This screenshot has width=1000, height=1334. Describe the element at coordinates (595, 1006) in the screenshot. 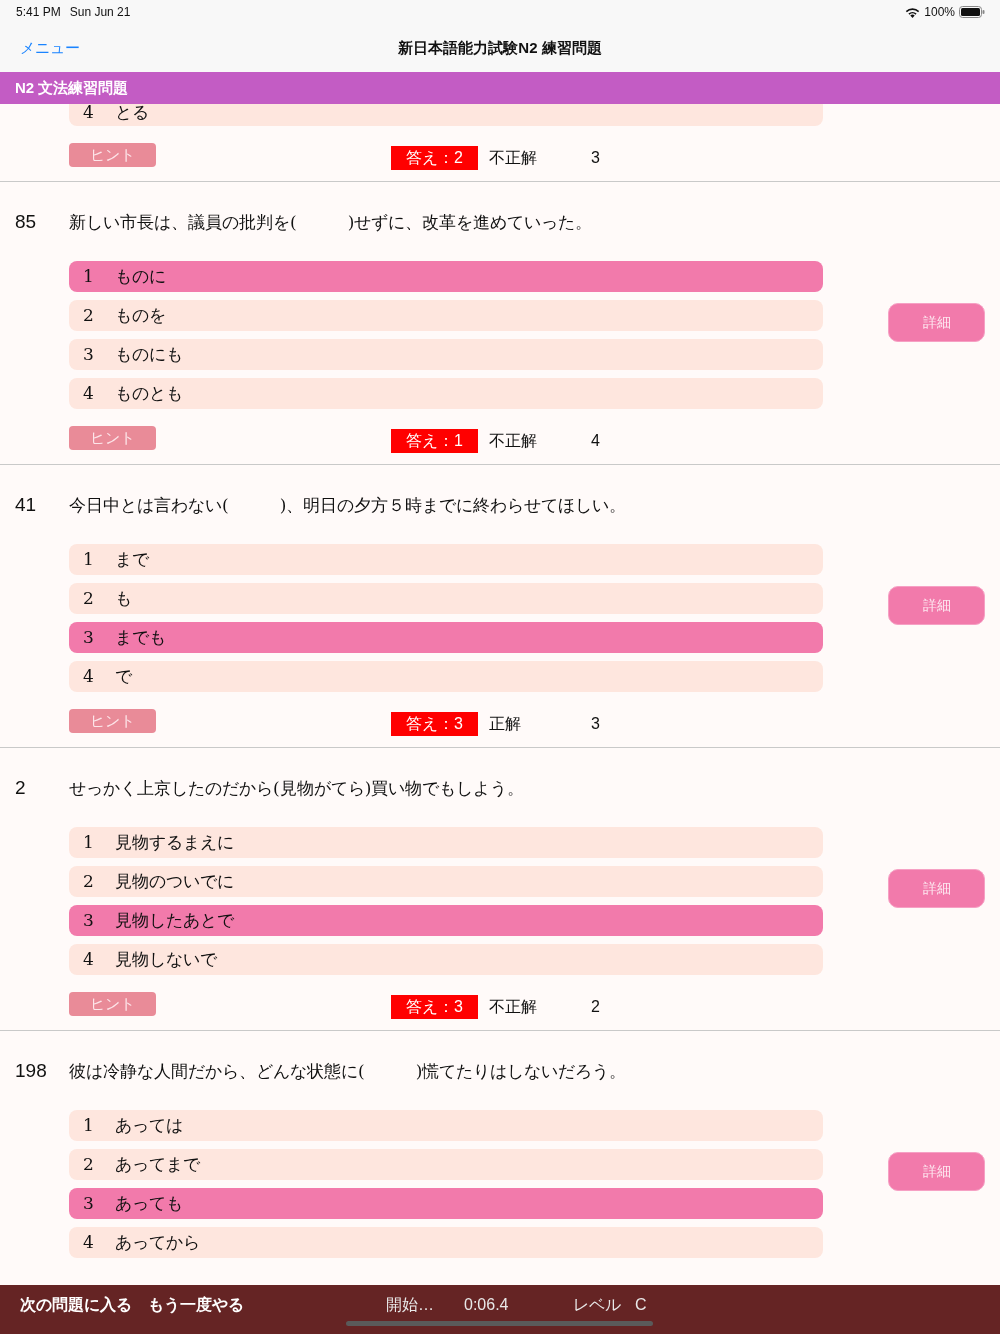

I see `count-text: 2` at that location.